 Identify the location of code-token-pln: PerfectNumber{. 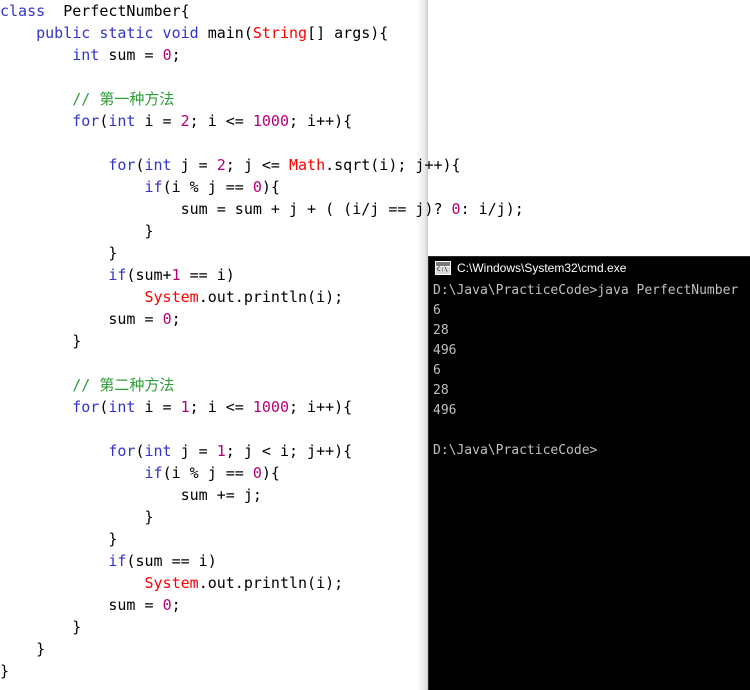
(122, 11).